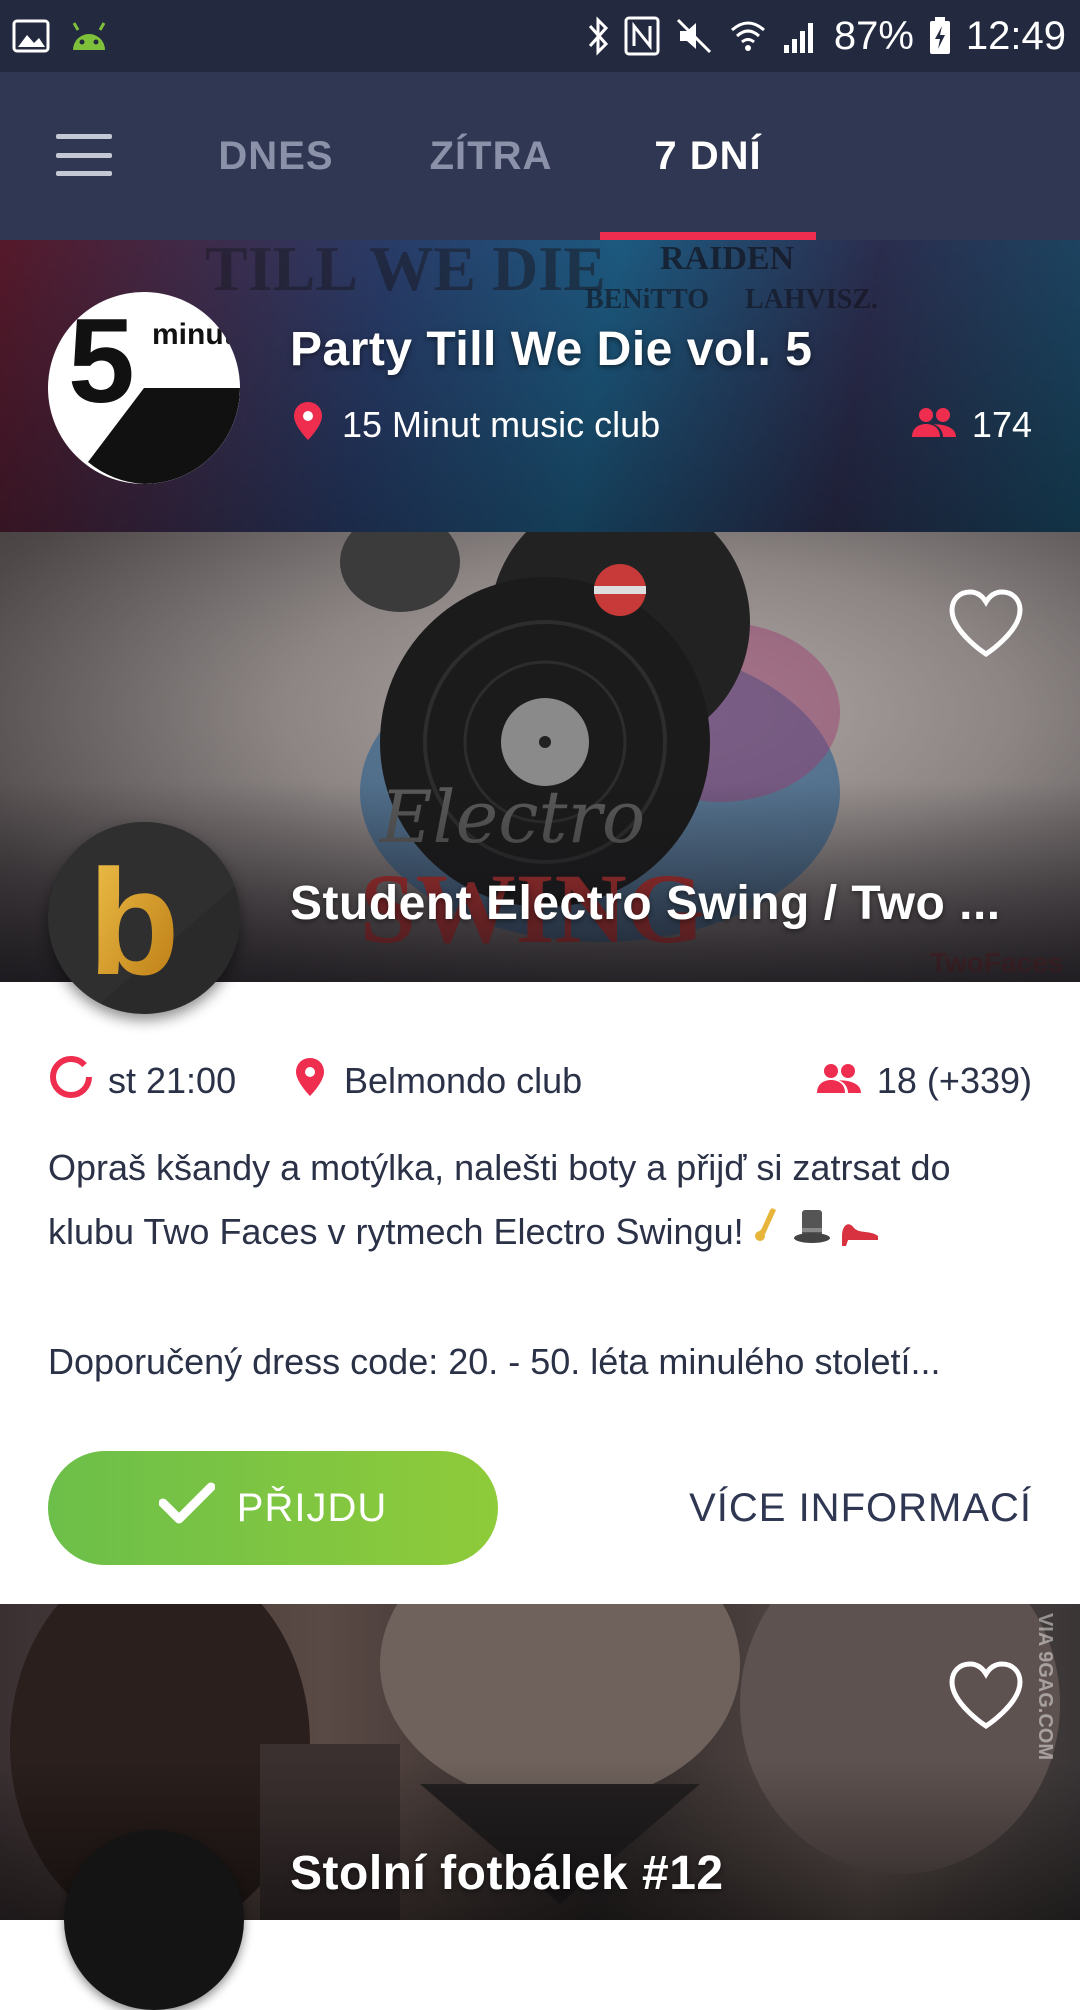 This screenshot has height=2010, width=1080. What do you see at coordinates (642, 36) in the screenshot?
I see `nfc-icon` at bounding box center [642, 36].